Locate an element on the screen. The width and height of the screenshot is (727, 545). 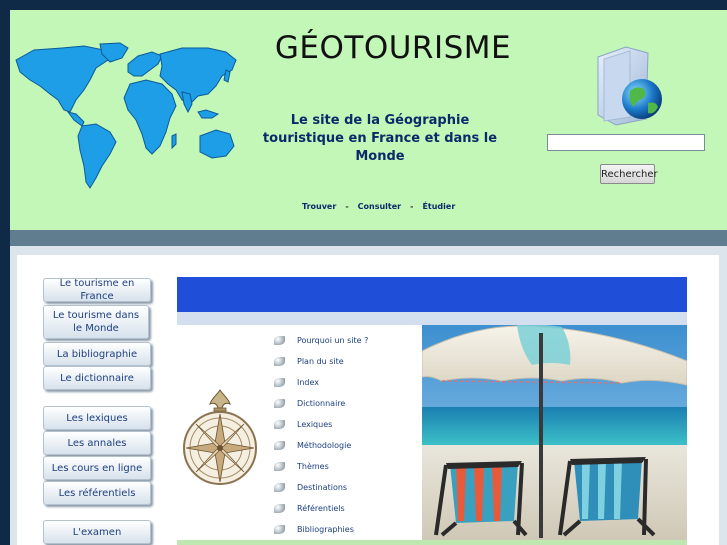
menu-cours-en-ligne: Les cours en ligne is located at coordinates (97, 468).